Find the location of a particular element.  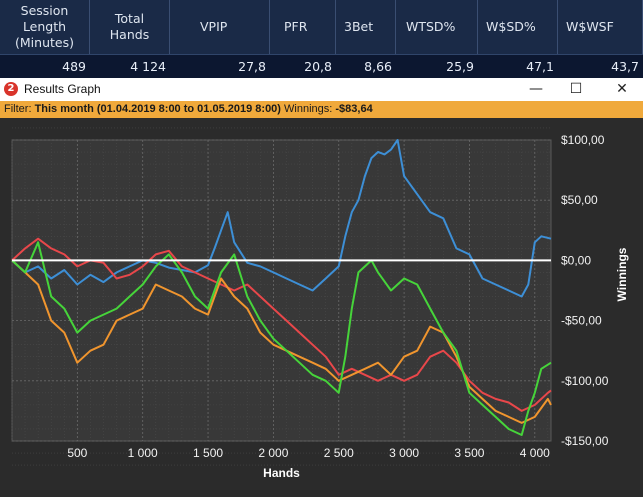

stats-value-wsd: 47,1 is located at coordinates (540, 66).